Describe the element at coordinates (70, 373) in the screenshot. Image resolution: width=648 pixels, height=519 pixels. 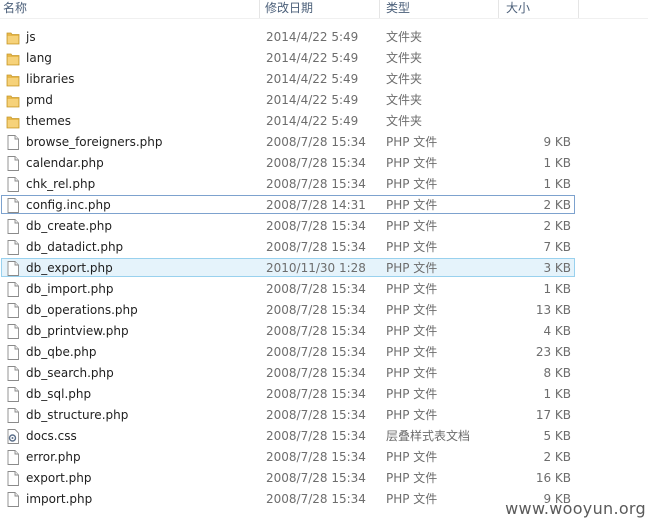
I see `file-name: db_search.php` at that location.